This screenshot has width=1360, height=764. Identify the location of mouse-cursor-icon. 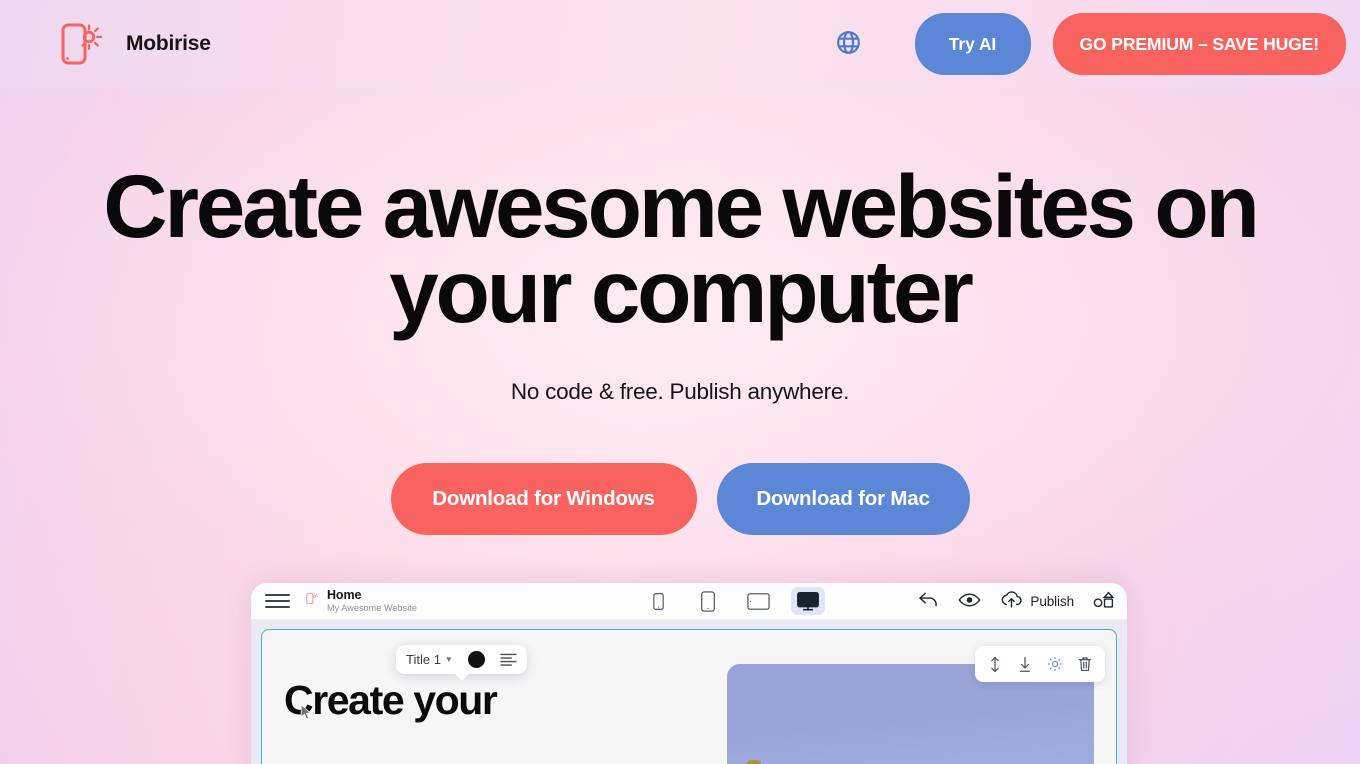
(306, 715).